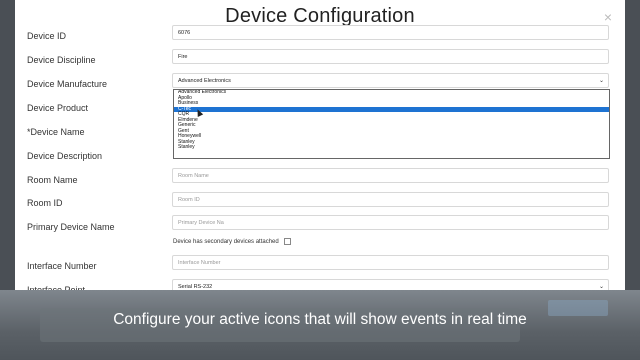  What do you see at coordinates (45, 203) in the screenshot?
I see `label-room-id: Room ID` at bounding box center [45, 203].